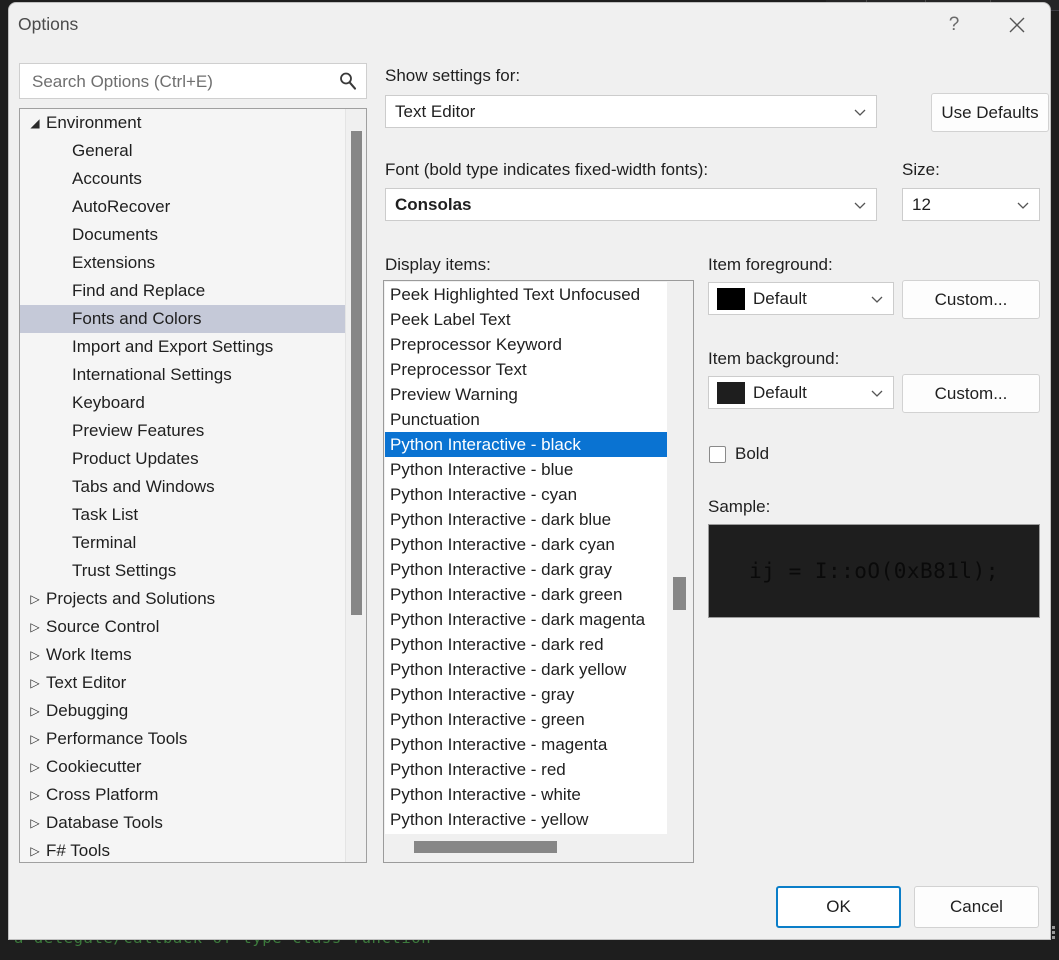 This screenshot has width=1059, height=960. I want to click on display-item: Python Interactive - blue, so click(526, 469).